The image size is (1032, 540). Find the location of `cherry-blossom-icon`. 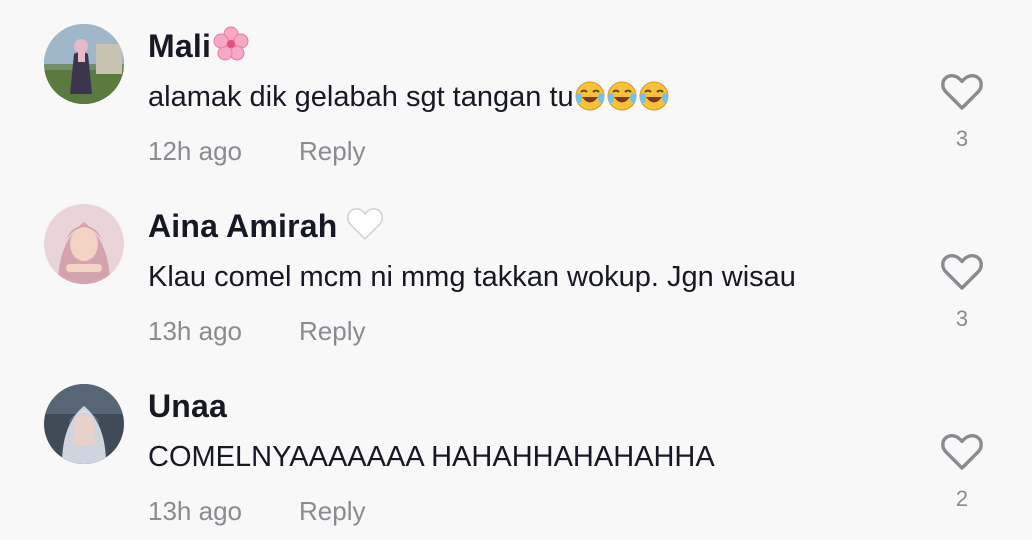

cherry-blossom-icon is located at coordinates (231, 48).